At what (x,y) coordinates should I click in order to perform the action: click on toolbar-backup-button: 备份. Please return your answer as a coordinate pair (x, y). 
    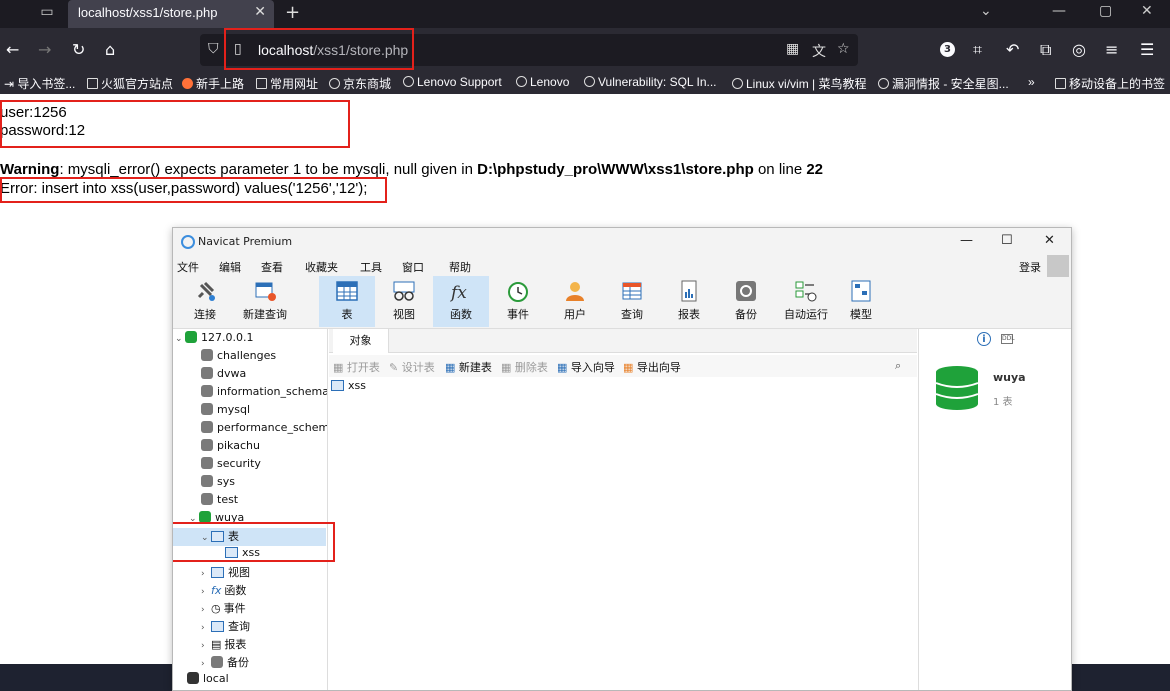
    Looking at the image, I should click on (746, 301).